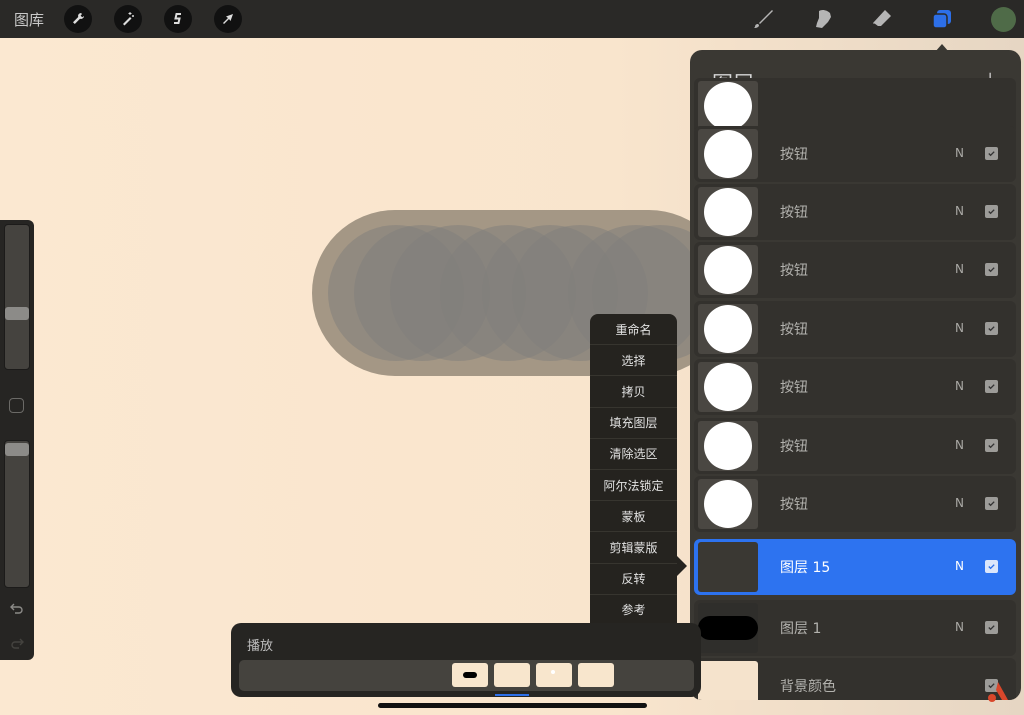 The height and width of the screenshot is (715, 1024). I want to click on current-frame-indicator, so click(512, 695).